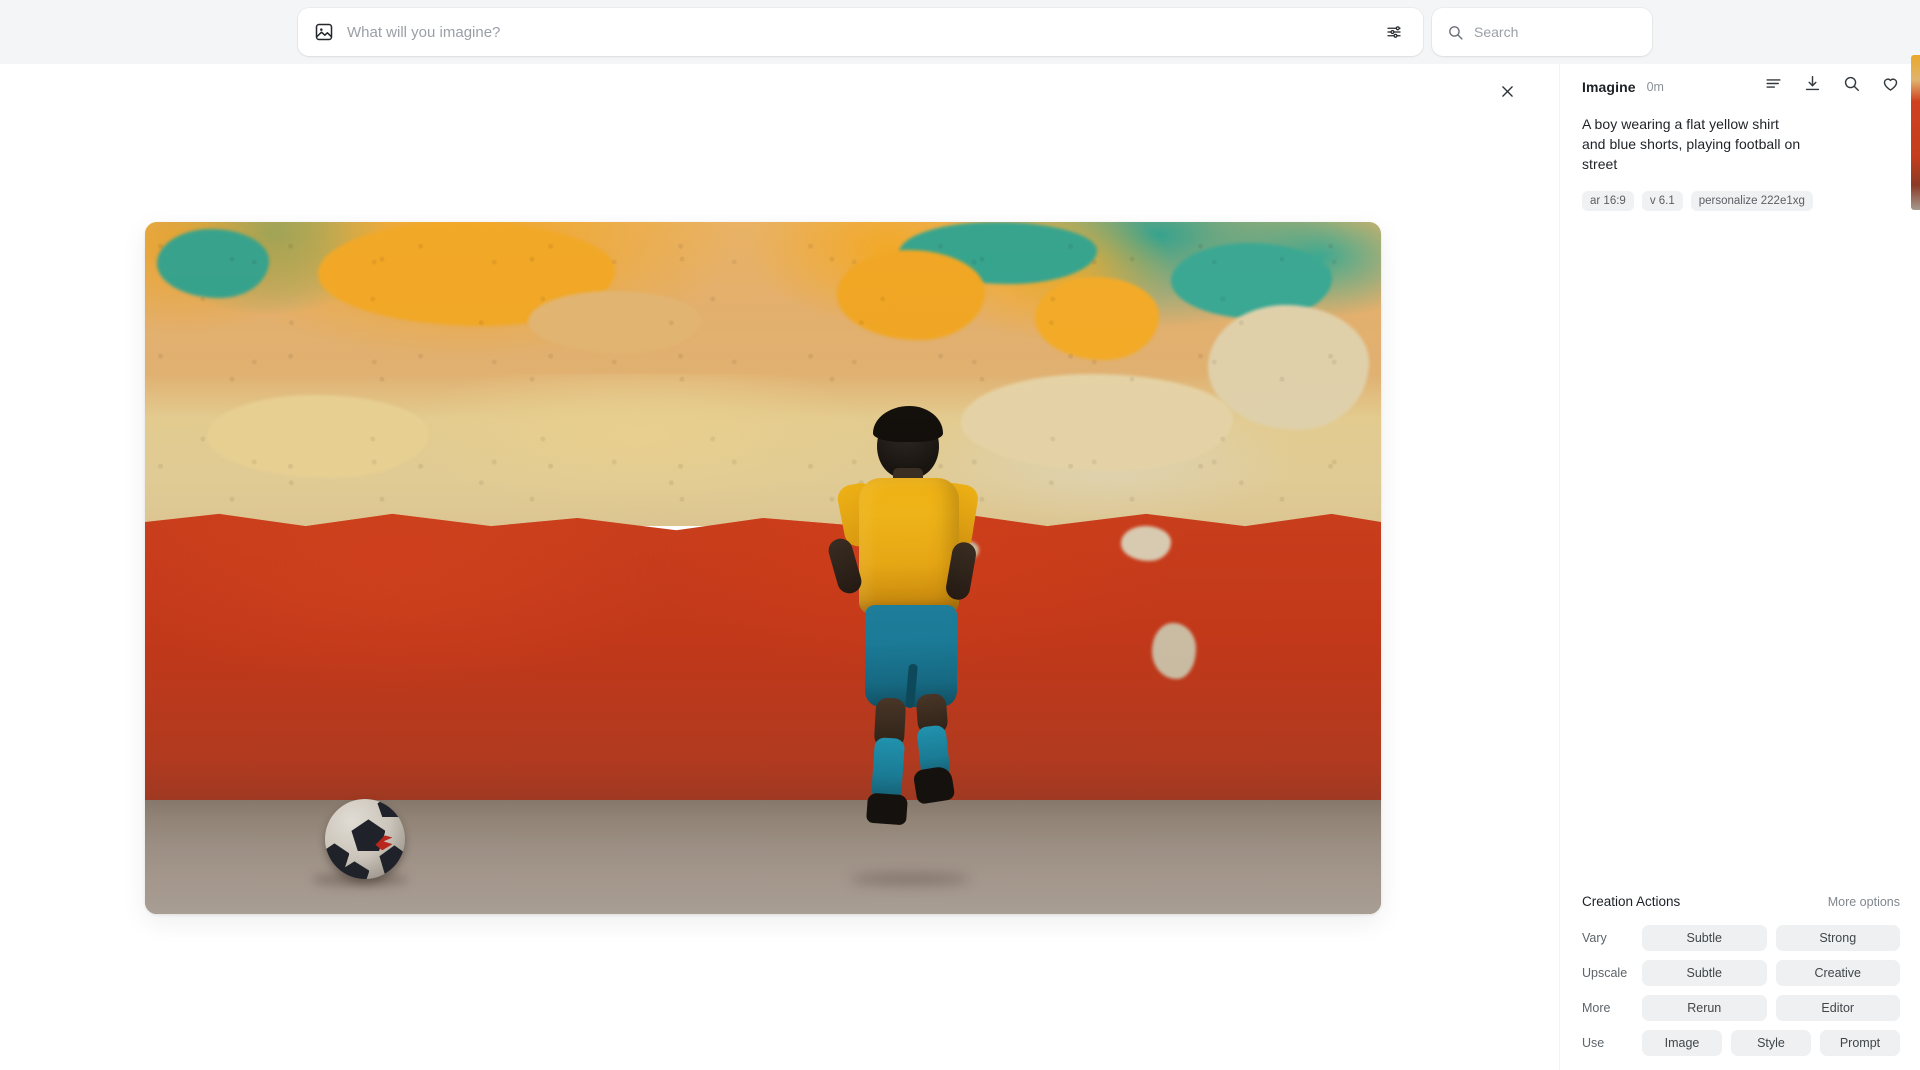  What do you see at coordinates (907, 424) in the screenshot?
I see `boy-hair` at bounding box center [907, 424].